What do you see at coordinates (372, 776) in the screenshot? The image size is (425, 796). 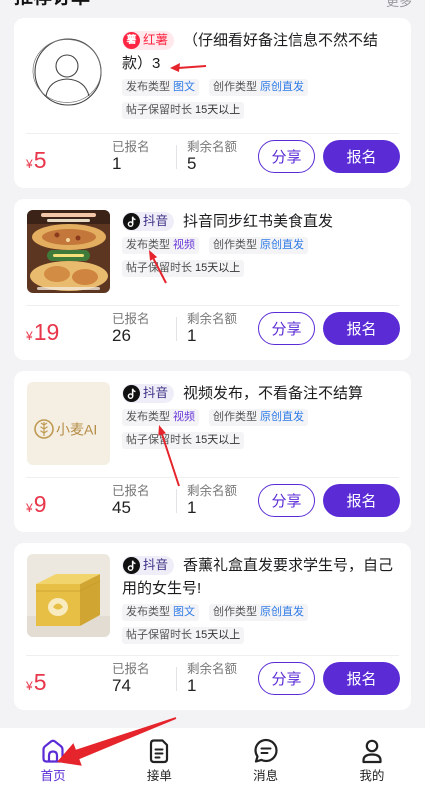 I see `nav-label: 我的` at bounding box center [372, 776].